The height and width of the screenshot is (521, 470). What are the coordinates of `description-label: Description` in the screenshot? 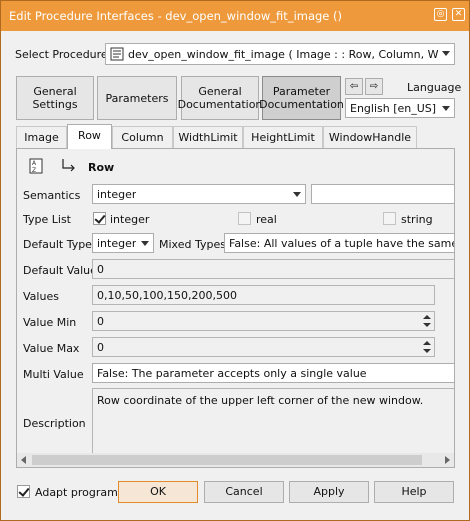 It's located at (54, 423).